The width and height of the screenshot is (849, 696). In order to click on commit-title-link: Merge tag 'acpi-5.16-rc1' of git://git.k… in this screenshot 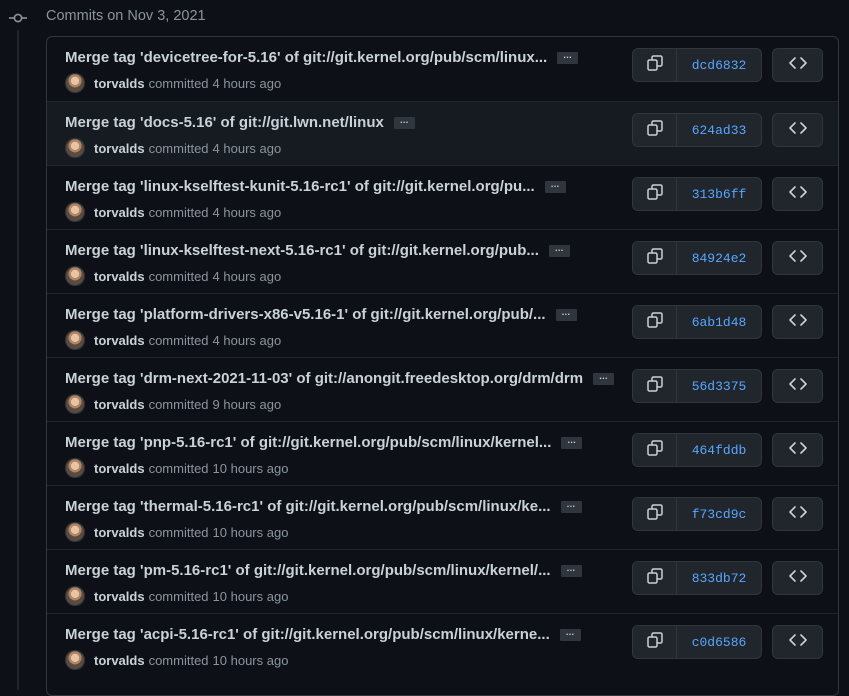, I will do `click(307, 634)`.